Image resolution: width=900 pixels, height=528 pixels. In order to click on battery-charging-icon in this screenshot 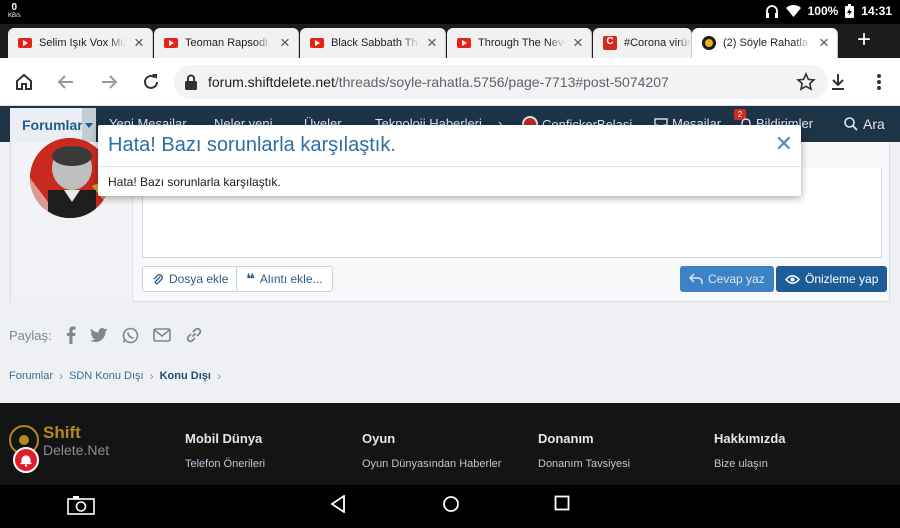, I will do `click(850, 11)`.